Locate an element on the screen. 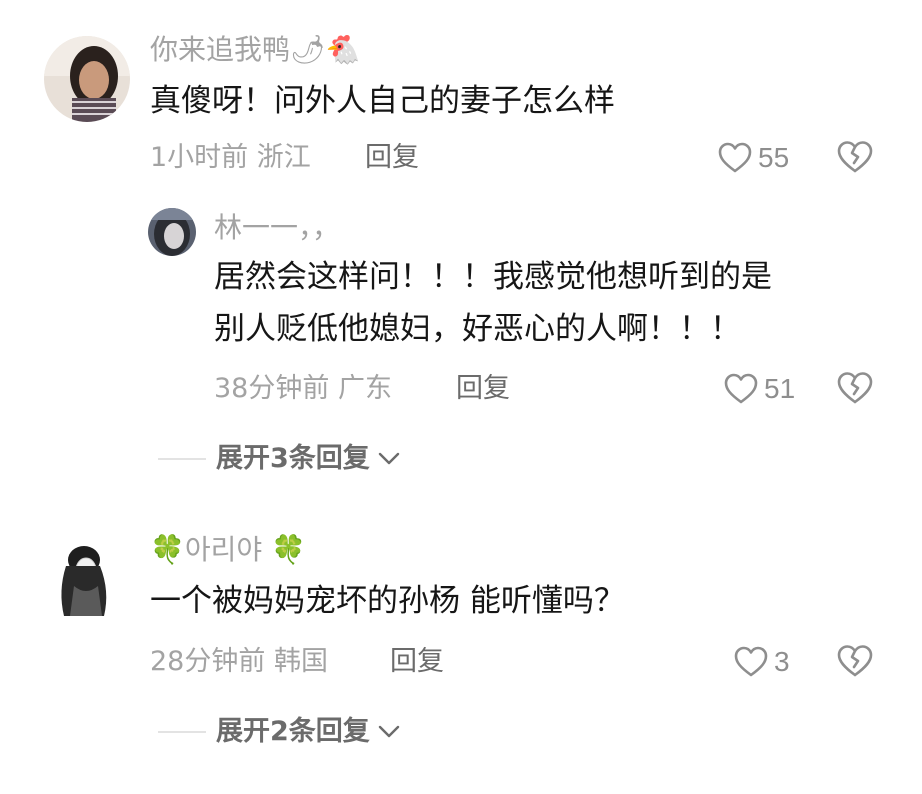 The image size is (922, 794). expand-replies-button: 展开3条回复 is located at coordinates (279, 458).